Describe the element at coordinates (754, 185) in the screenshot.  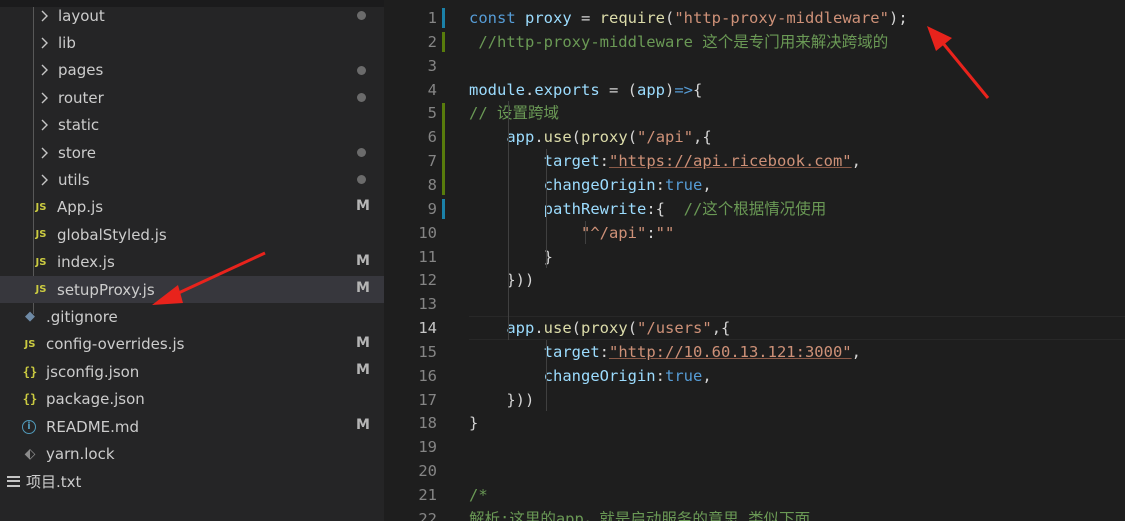
I see `code-line: 8 changeOrigin:true,` at that location.